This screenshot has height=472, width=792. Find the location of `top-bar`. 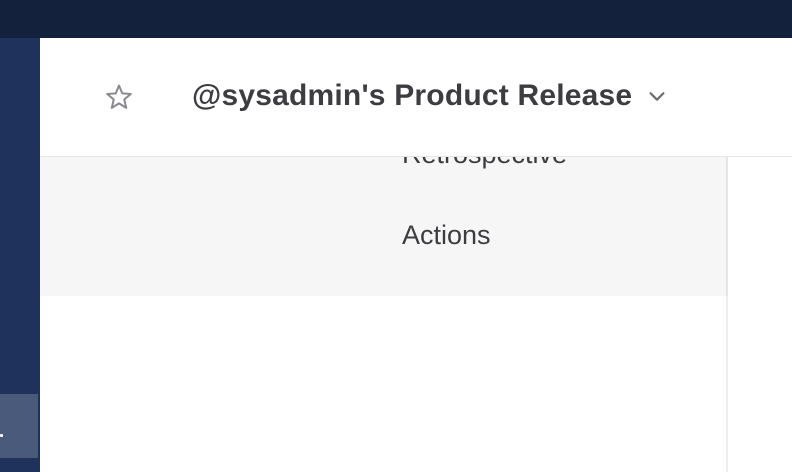

top-bar is located at coordinates (396, 19).